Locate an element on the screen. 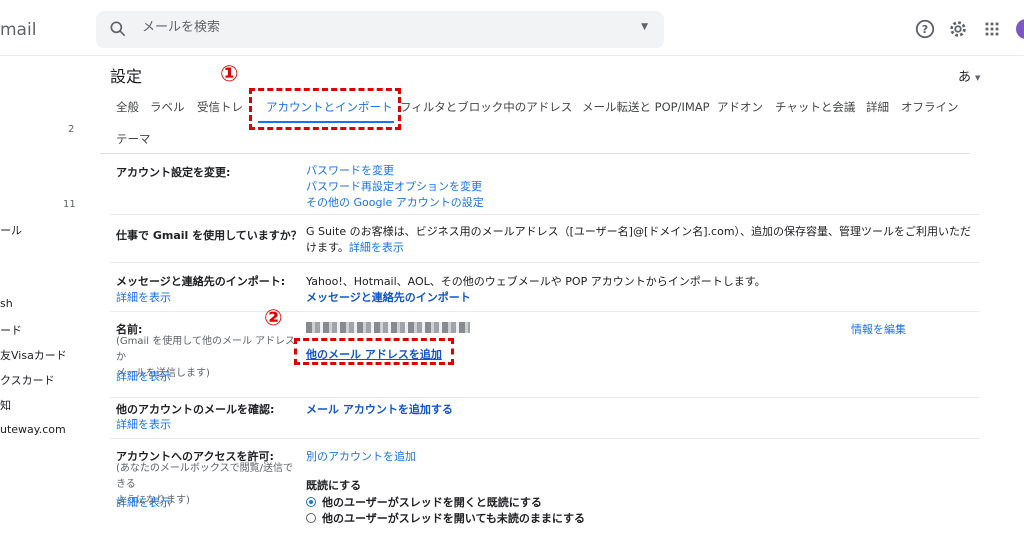 The width and height of the screenshot is (1024, 538). gsuite-text-line2: けます。詳細を表示 is located at coordinates (642, 248).